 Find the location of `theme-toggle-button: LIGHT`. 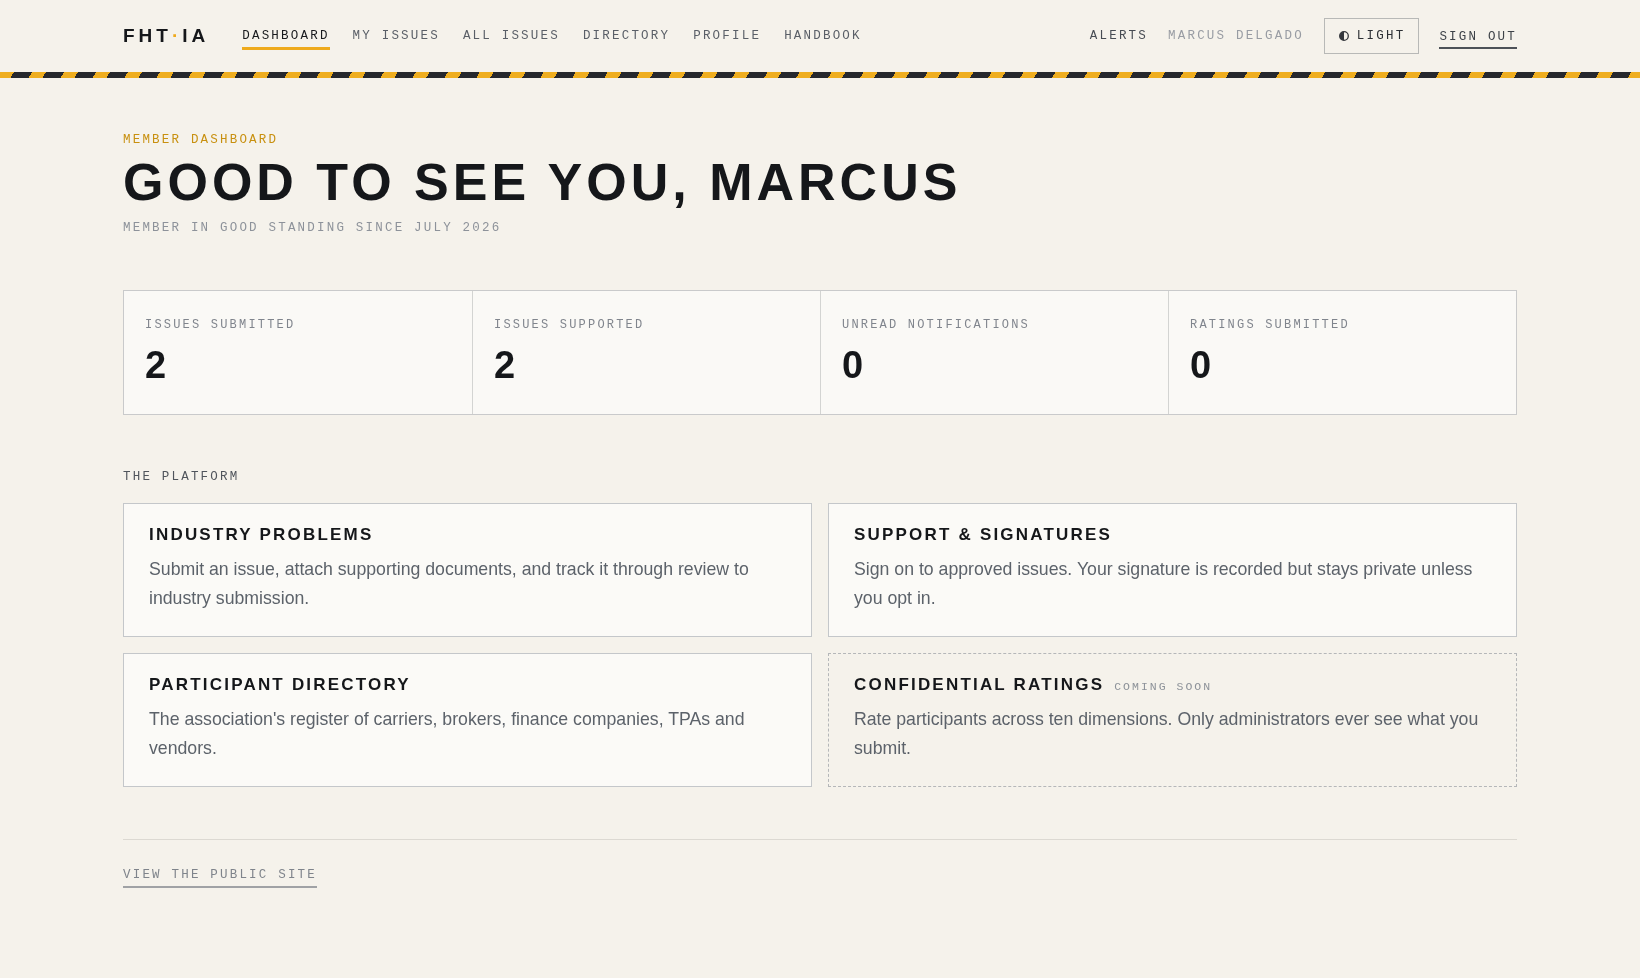

theme-toggle-button: LIGHT is located at coordinates (1371, 36).